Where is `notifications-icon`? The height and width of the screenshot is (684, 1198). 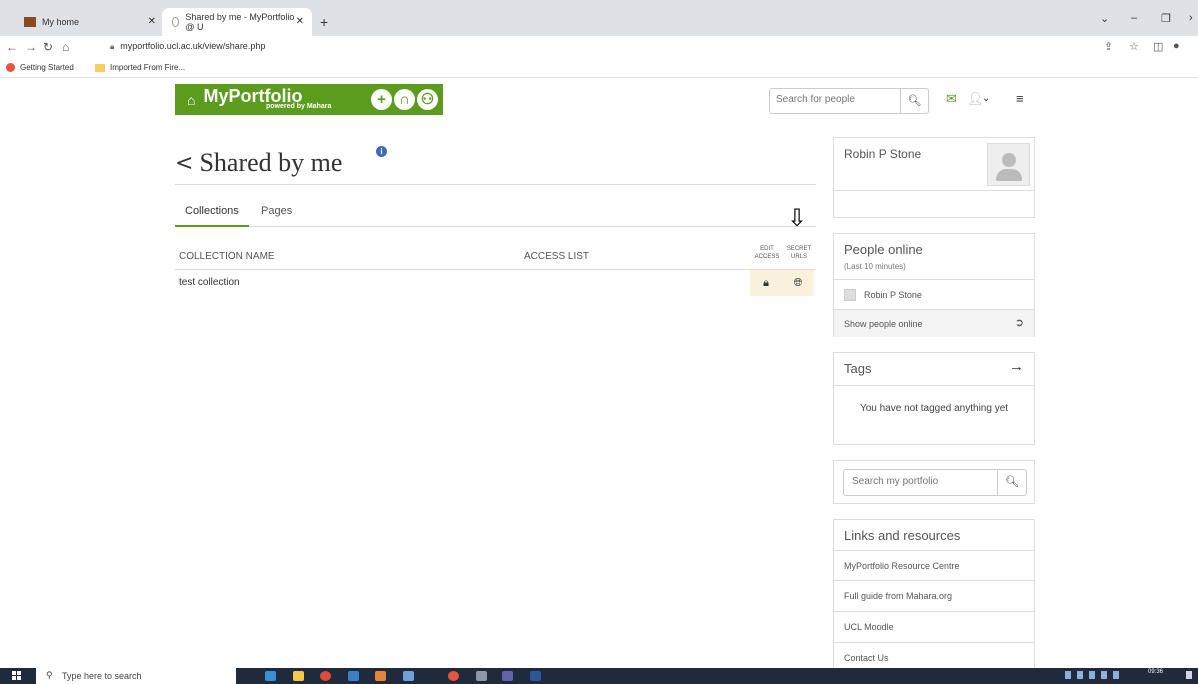
notifications-icon is located at coordinates (1189, 675).